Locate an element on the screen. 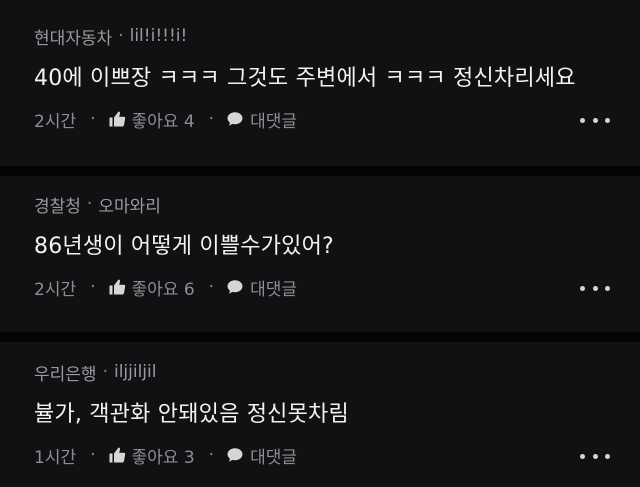  comment-text: 40에 이쁘장 ㅋㅋㅋ 그것도 주변에서 ㅋㅋㅋ 정신차리세요 is located at coordinates (305, 78).